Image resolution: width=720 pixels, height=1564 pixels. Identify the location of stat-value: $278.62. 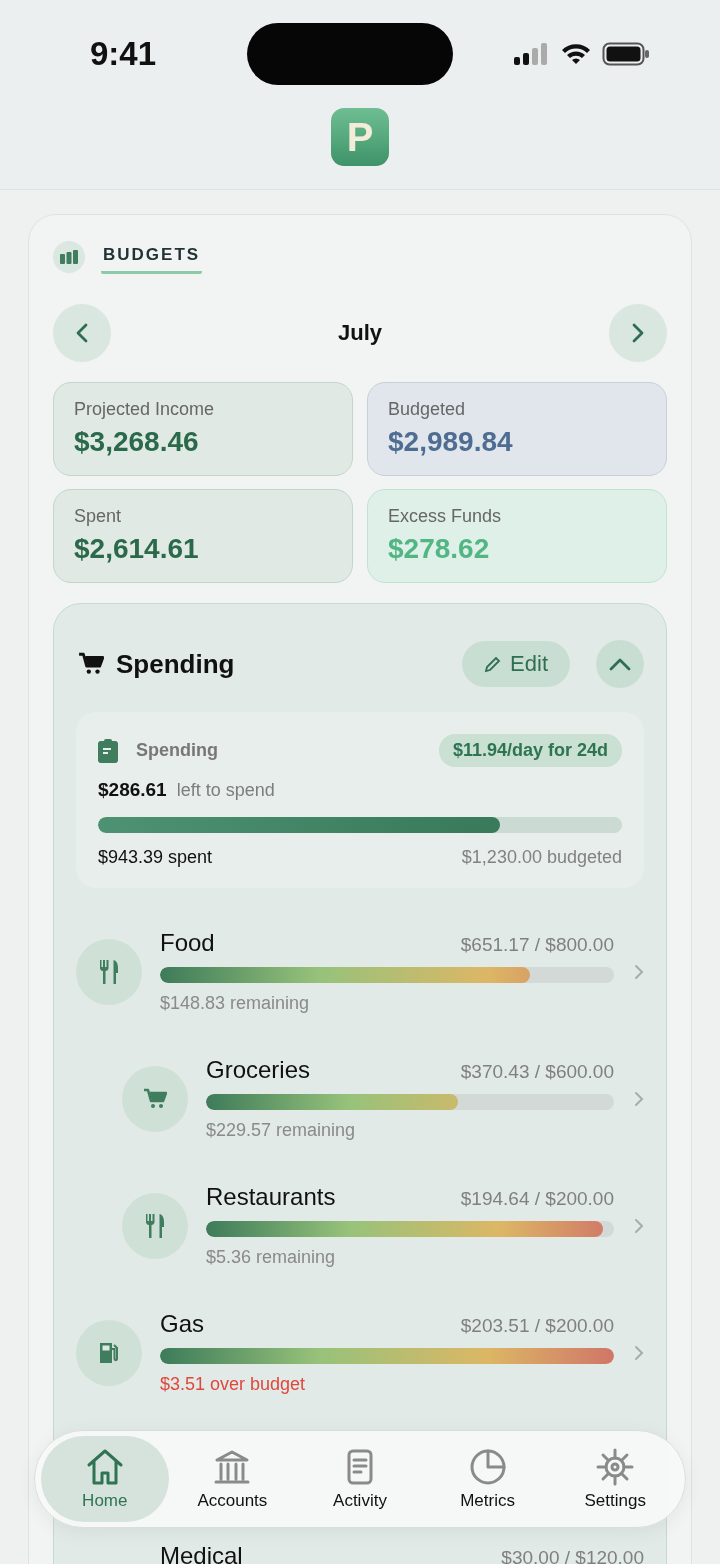
(439, 549).